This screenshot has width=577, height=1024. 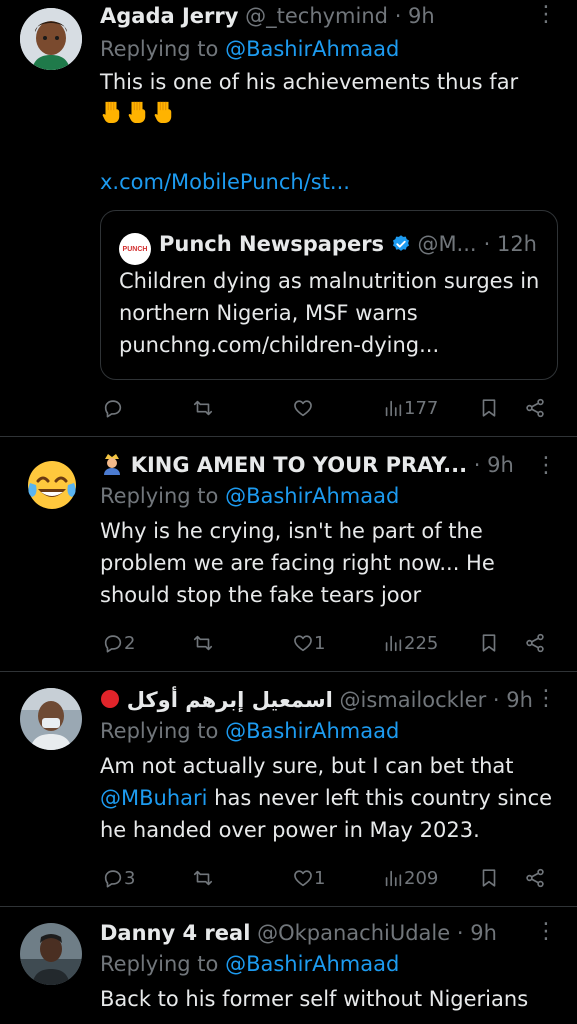 What do you see at coordinates (510, 244) in the screenshot?
I see `quote-timestamp: · 12h` at bounding box center [510, 244].